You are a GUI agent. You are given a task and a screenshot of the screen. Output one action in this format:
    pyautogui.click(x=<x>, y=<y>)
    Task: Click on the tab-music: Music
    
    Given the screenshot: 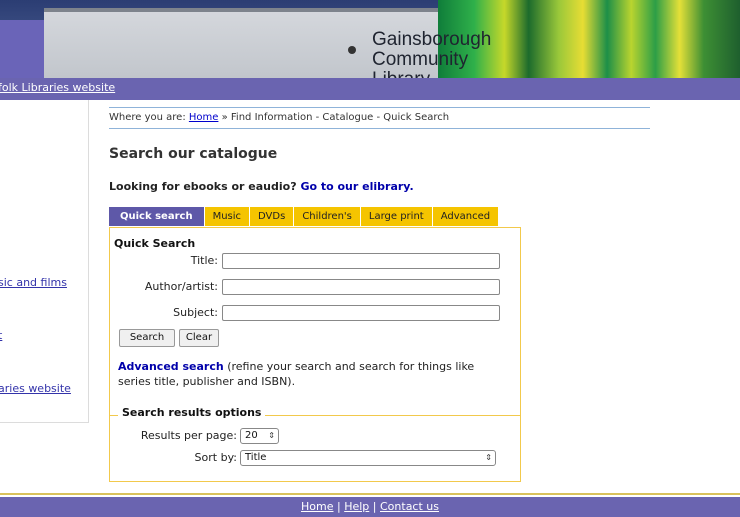 What is the action you would take?
    pyautogui.click(x=227, y=216)
    